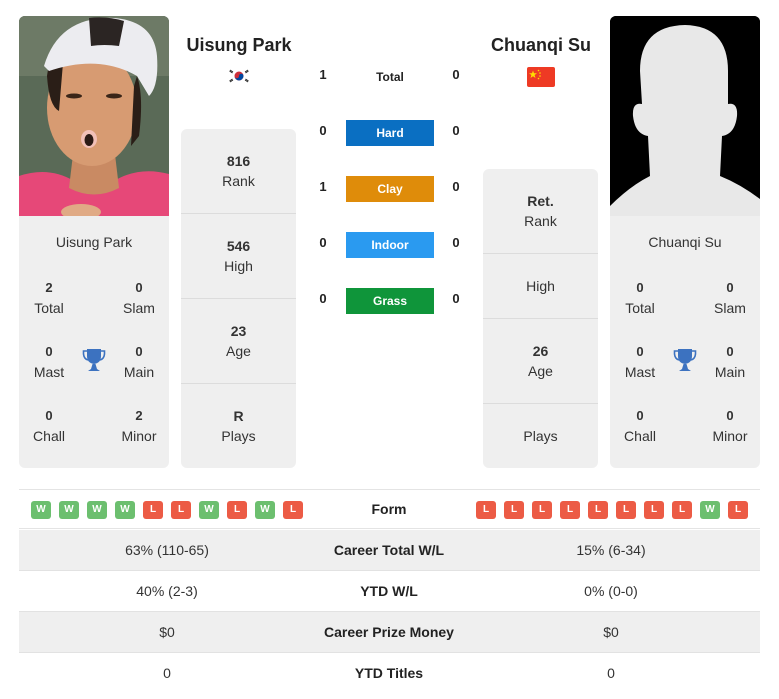 The width and height of the screenshot is (779, 699). Describe the element at coordinates (640, 287) in the screenshot. I see `titles-total-value: 0` at that location.